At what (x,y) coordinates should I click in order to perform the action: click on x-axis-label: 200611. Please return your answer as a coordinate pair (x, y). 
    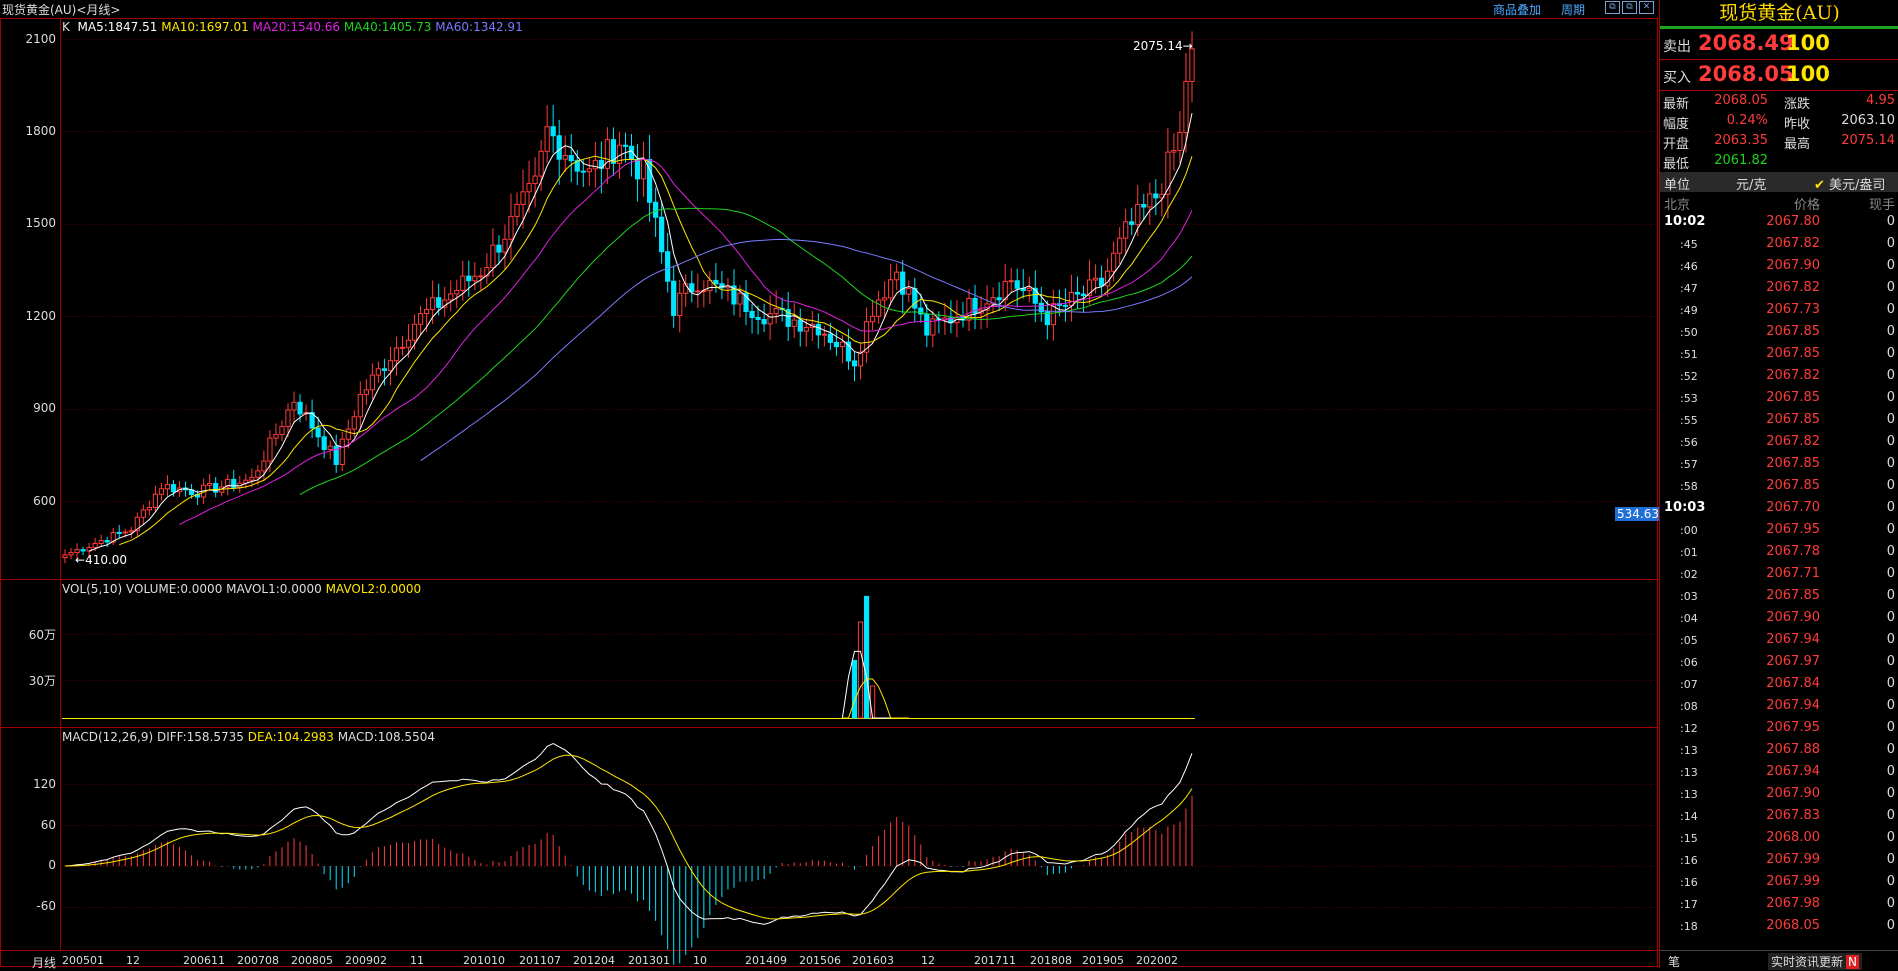
    Looking at the image, I should click on (204, 960).